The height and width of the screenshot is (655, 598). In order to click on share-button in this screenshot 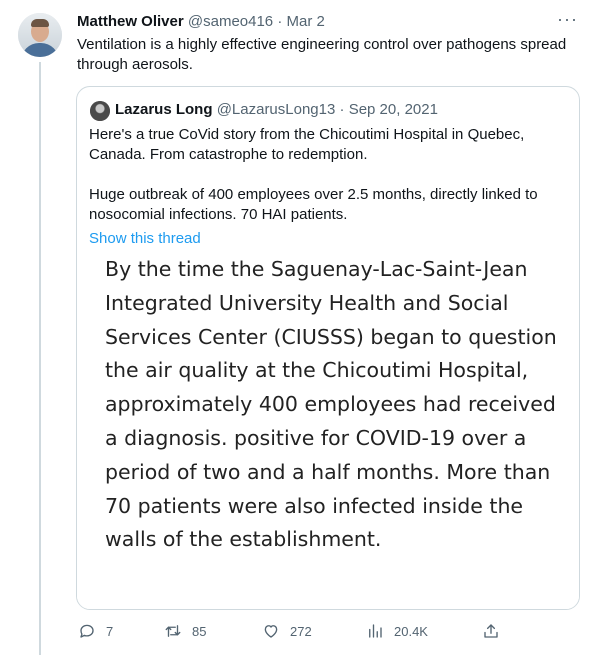, I will do `click(491, 631)`.